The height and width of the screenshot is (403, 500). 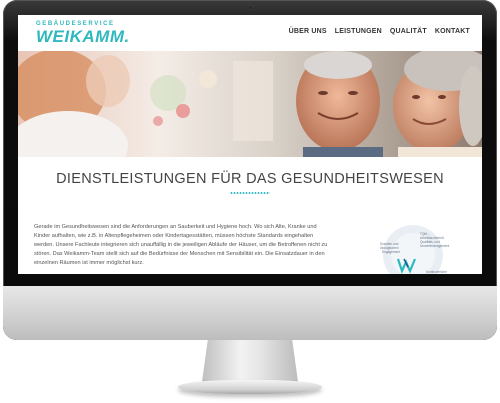 I want to click on badge-line-7: Engagement, so click(x=391, y=252).